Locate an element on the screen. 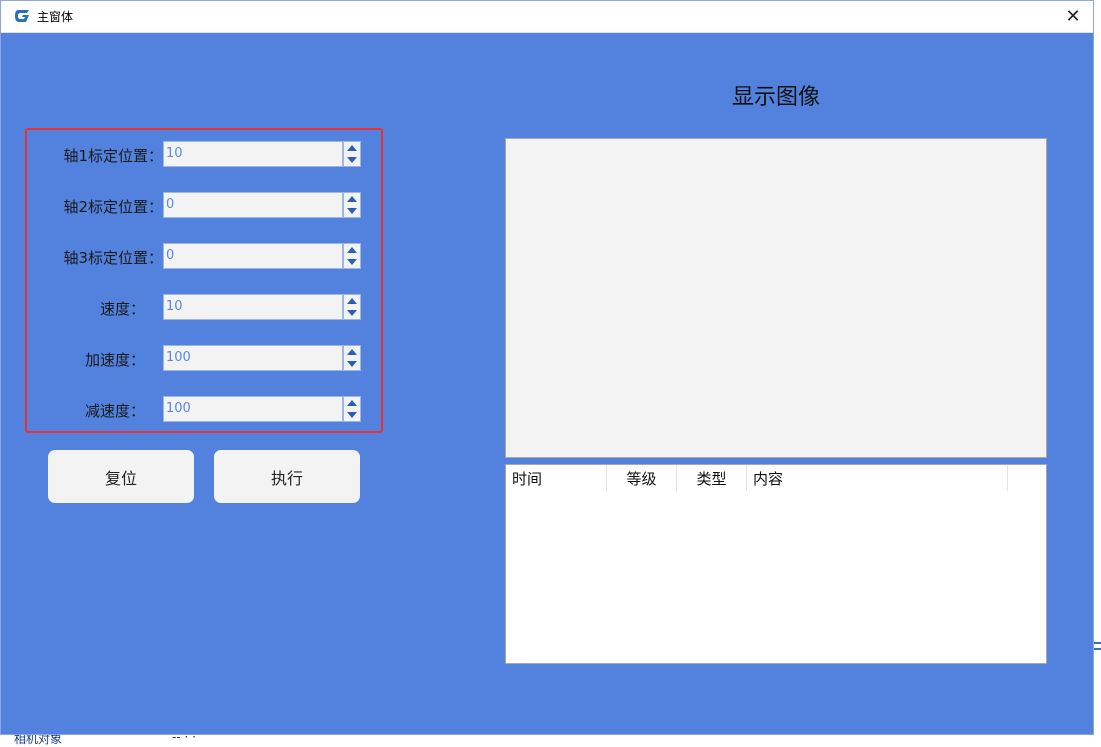 This screenshot has height=747, width=1101. axis3-position-label: 轴3标定位置： is located at coordinates (113, 258).